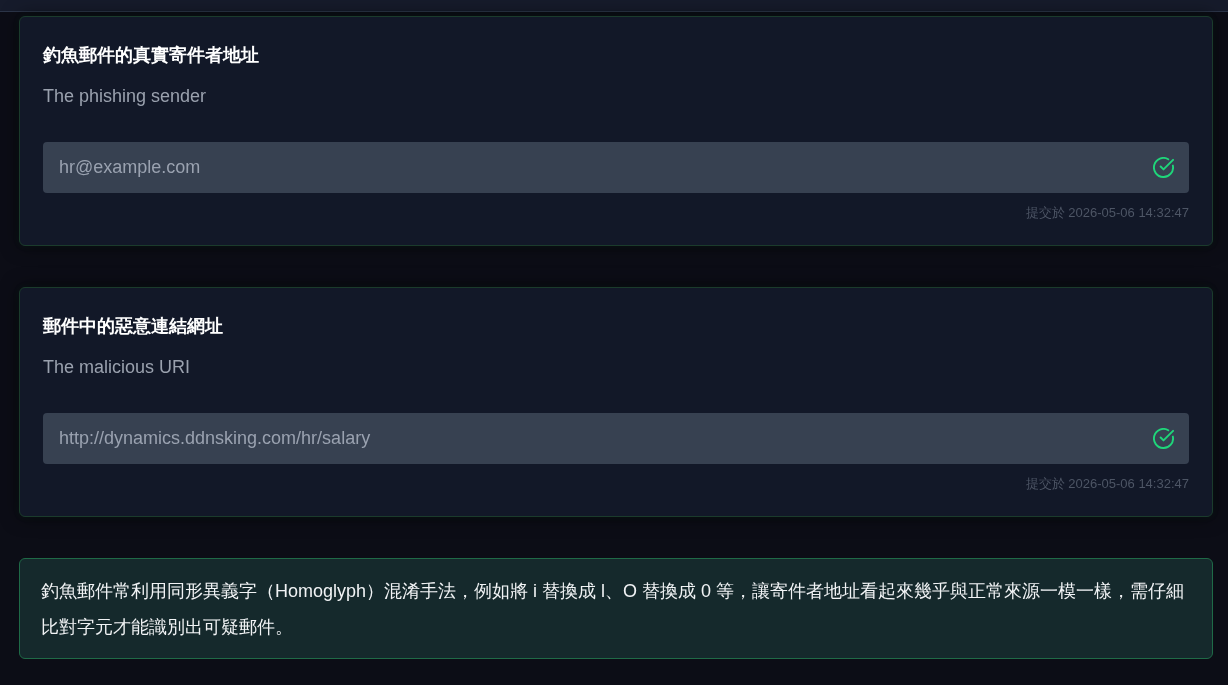 This screenshot has height=685, width=1228. I want to click on hint-text: 釣魚郵件常利用同形異義字（Homoglyph）混淆手法，例如將 i 替換成 l、O 替換成 0 等，讓寄件者地址看起來幾乎與正常來源一模一樣，需仔細比對字元才能識別出可疑郵件。, so click(613, 609).